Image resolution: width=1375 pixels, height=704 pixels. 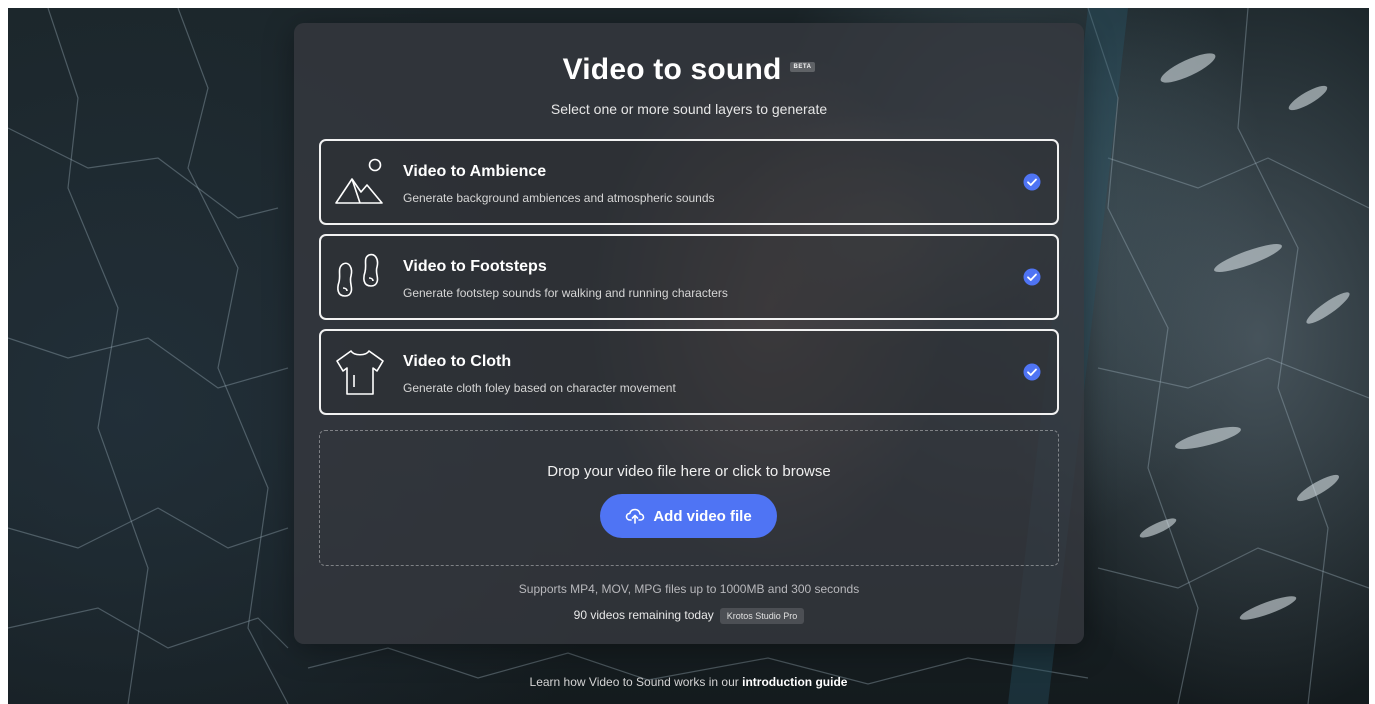 I want to click on add-video-file-label: Add video file, so click(x=702, y=516).